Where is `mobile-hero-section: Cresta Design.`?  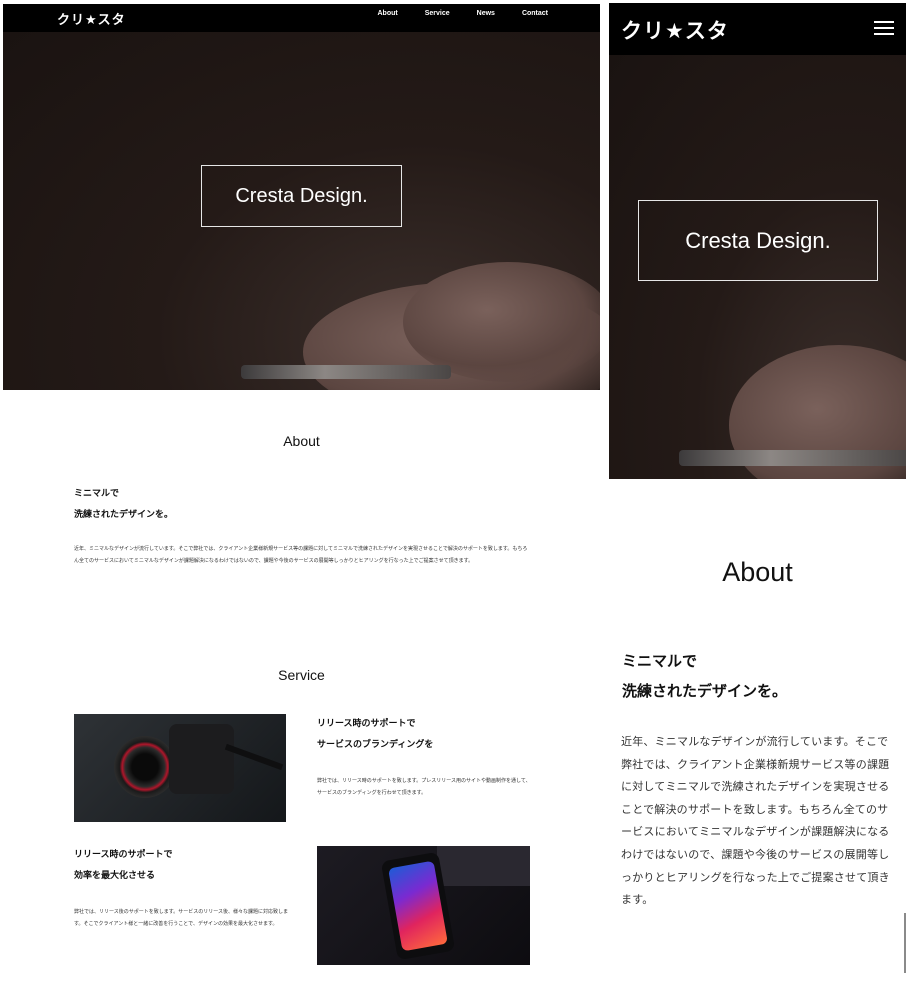
mobile-hero-section: Cresta Design. is located at coordinates (757, 267).